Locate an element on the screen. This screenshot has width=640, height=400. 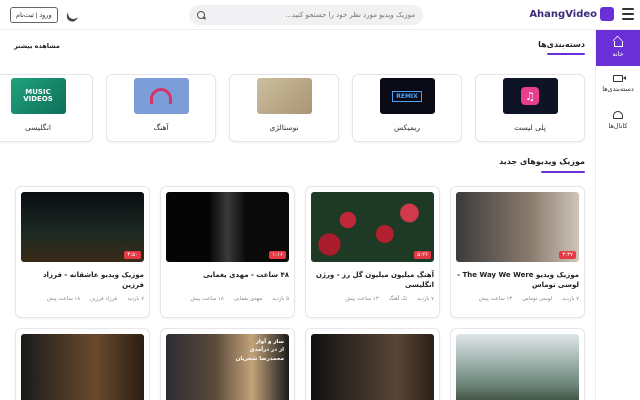
top-header: AhangVideo ورود | ثبت‌نام is located at coordinates (320, 15).